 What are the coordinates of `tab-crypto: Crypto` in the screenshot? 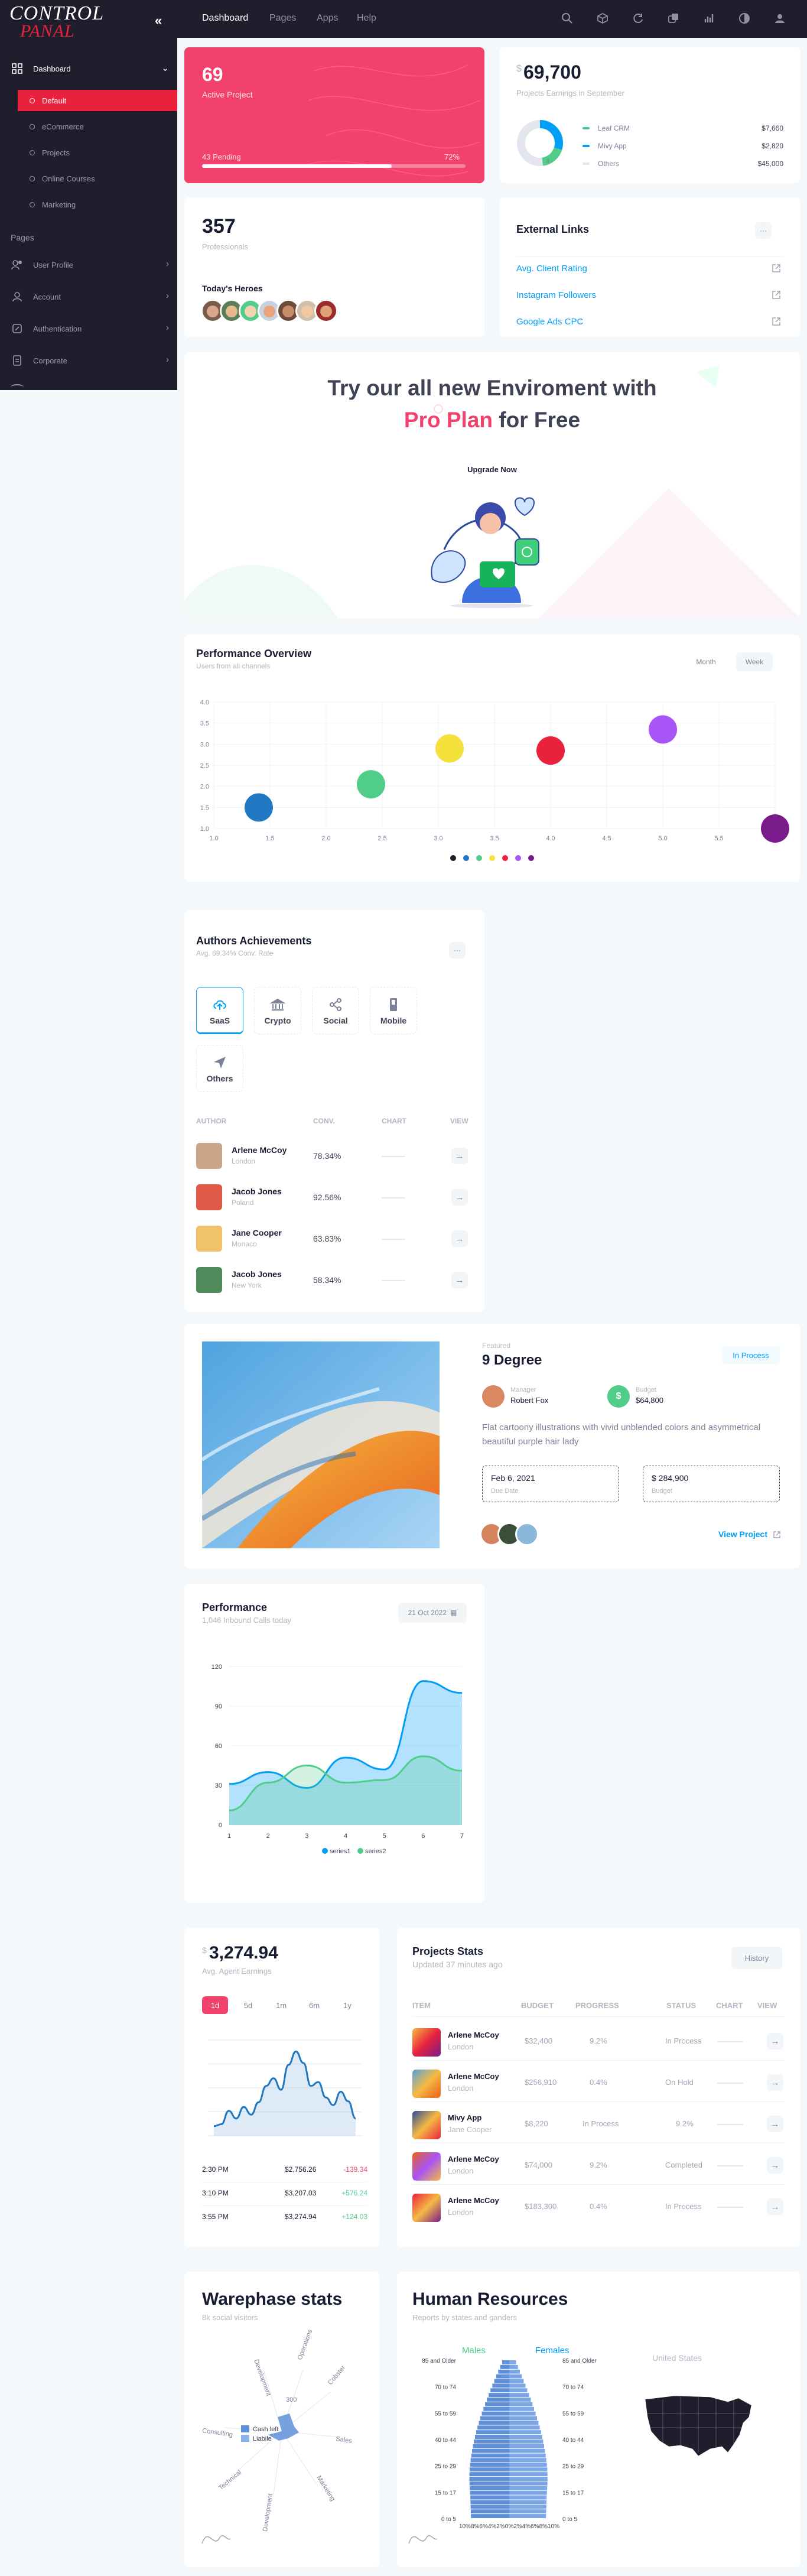 It's located at (277, 1010).